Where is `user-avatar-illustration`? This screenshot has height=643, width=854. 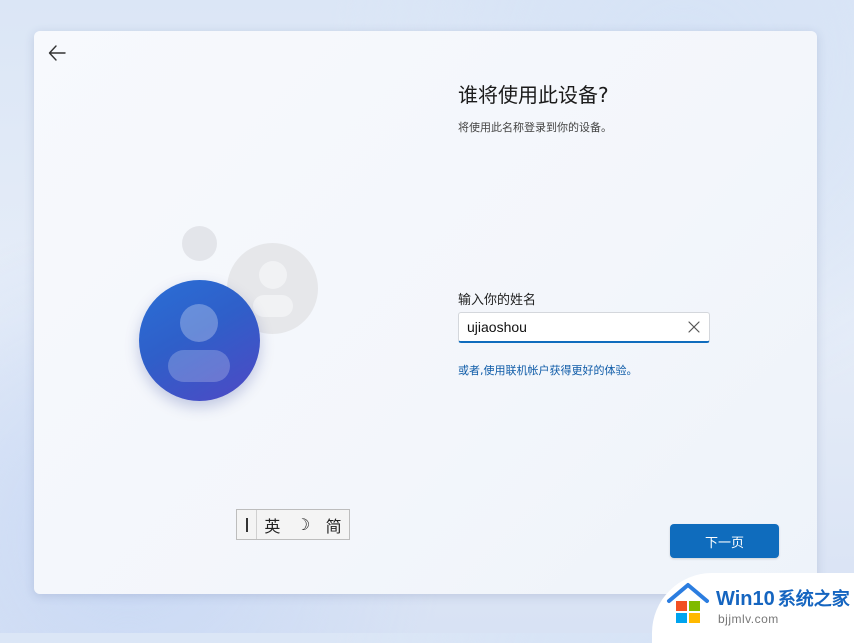 user-avatar-illustration is located at coordinates (234, 316).